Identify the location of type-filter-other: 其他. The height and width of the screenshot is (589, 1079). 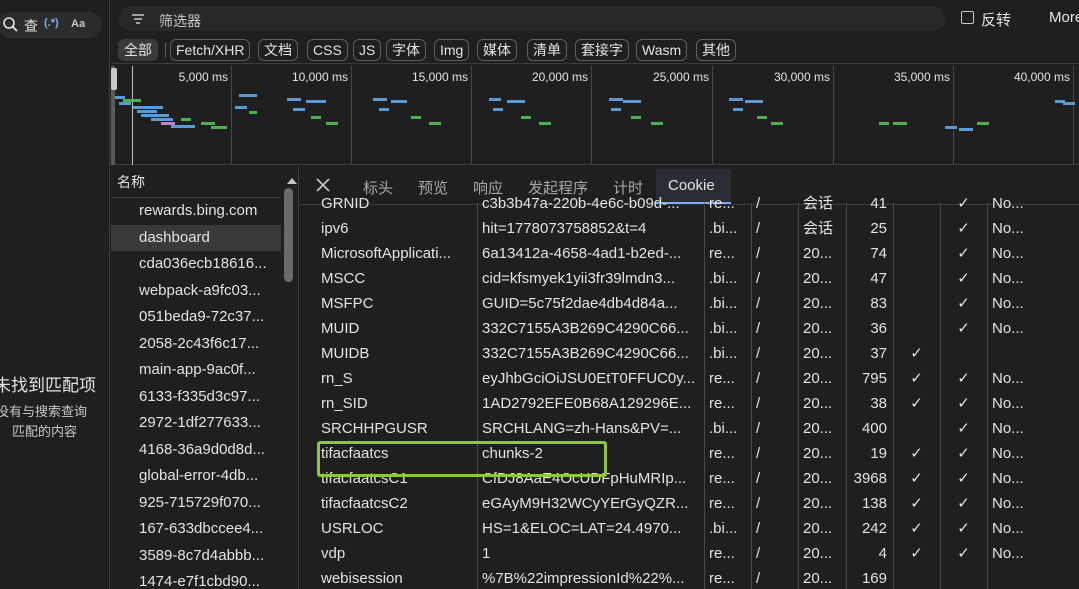
(716, 50).